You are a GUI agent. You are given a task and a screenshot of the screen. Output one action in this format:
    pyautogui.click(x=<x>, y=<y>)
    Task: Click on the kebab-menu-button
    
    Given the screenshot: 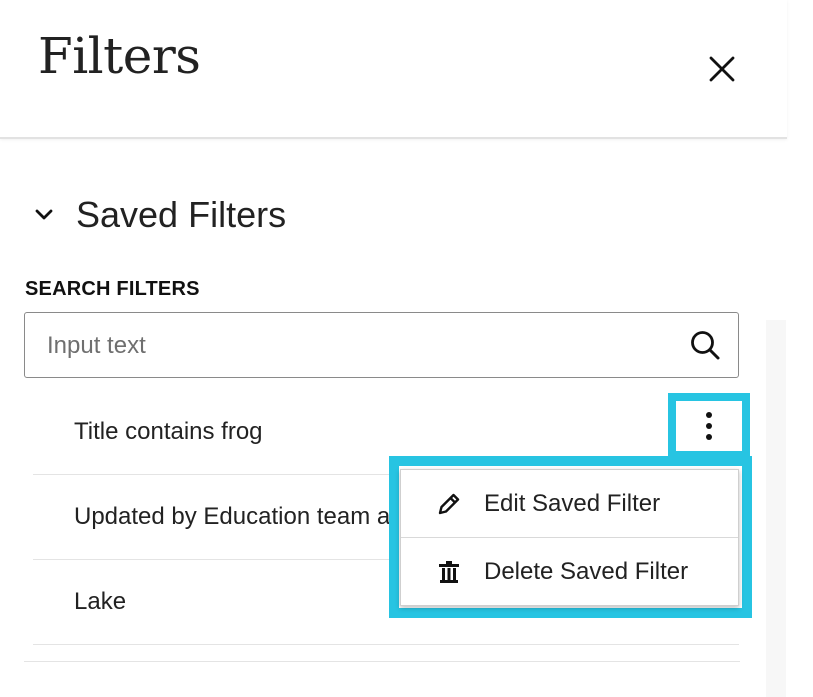 What is the action you would take?
    pyautogui.click(x=709, y=426)
    